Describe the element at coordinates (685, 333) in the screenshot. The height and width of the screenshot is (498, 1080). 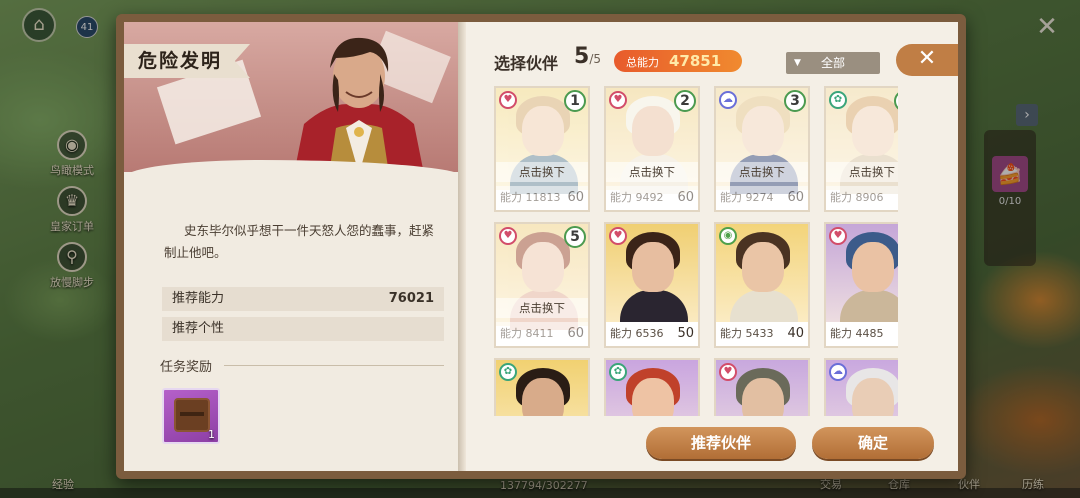
I see `partner-level: 50` at that location.